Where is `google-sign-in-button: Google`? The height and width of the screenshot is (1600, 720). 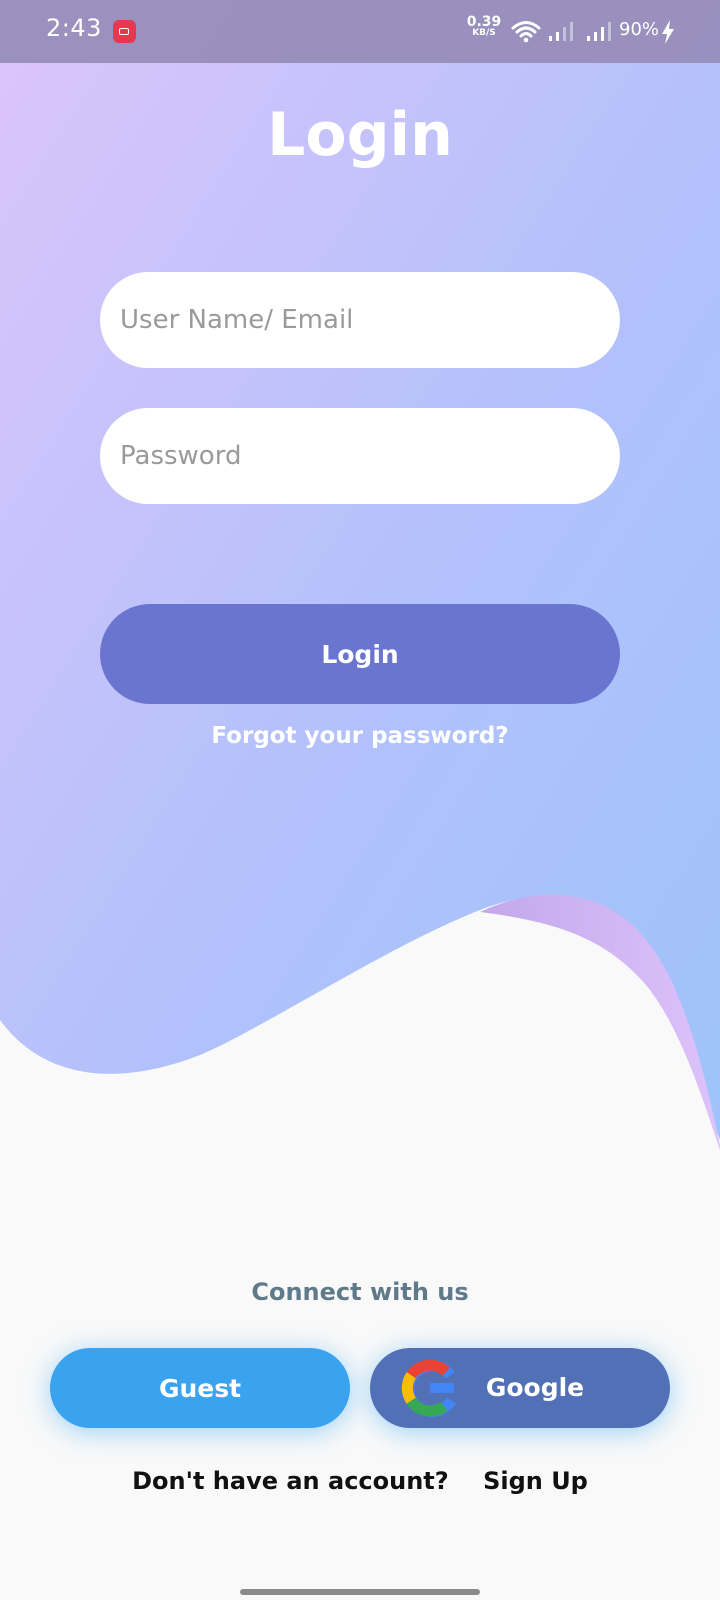 google-sign-in-button: Google is located at coordinates (520, 1388).